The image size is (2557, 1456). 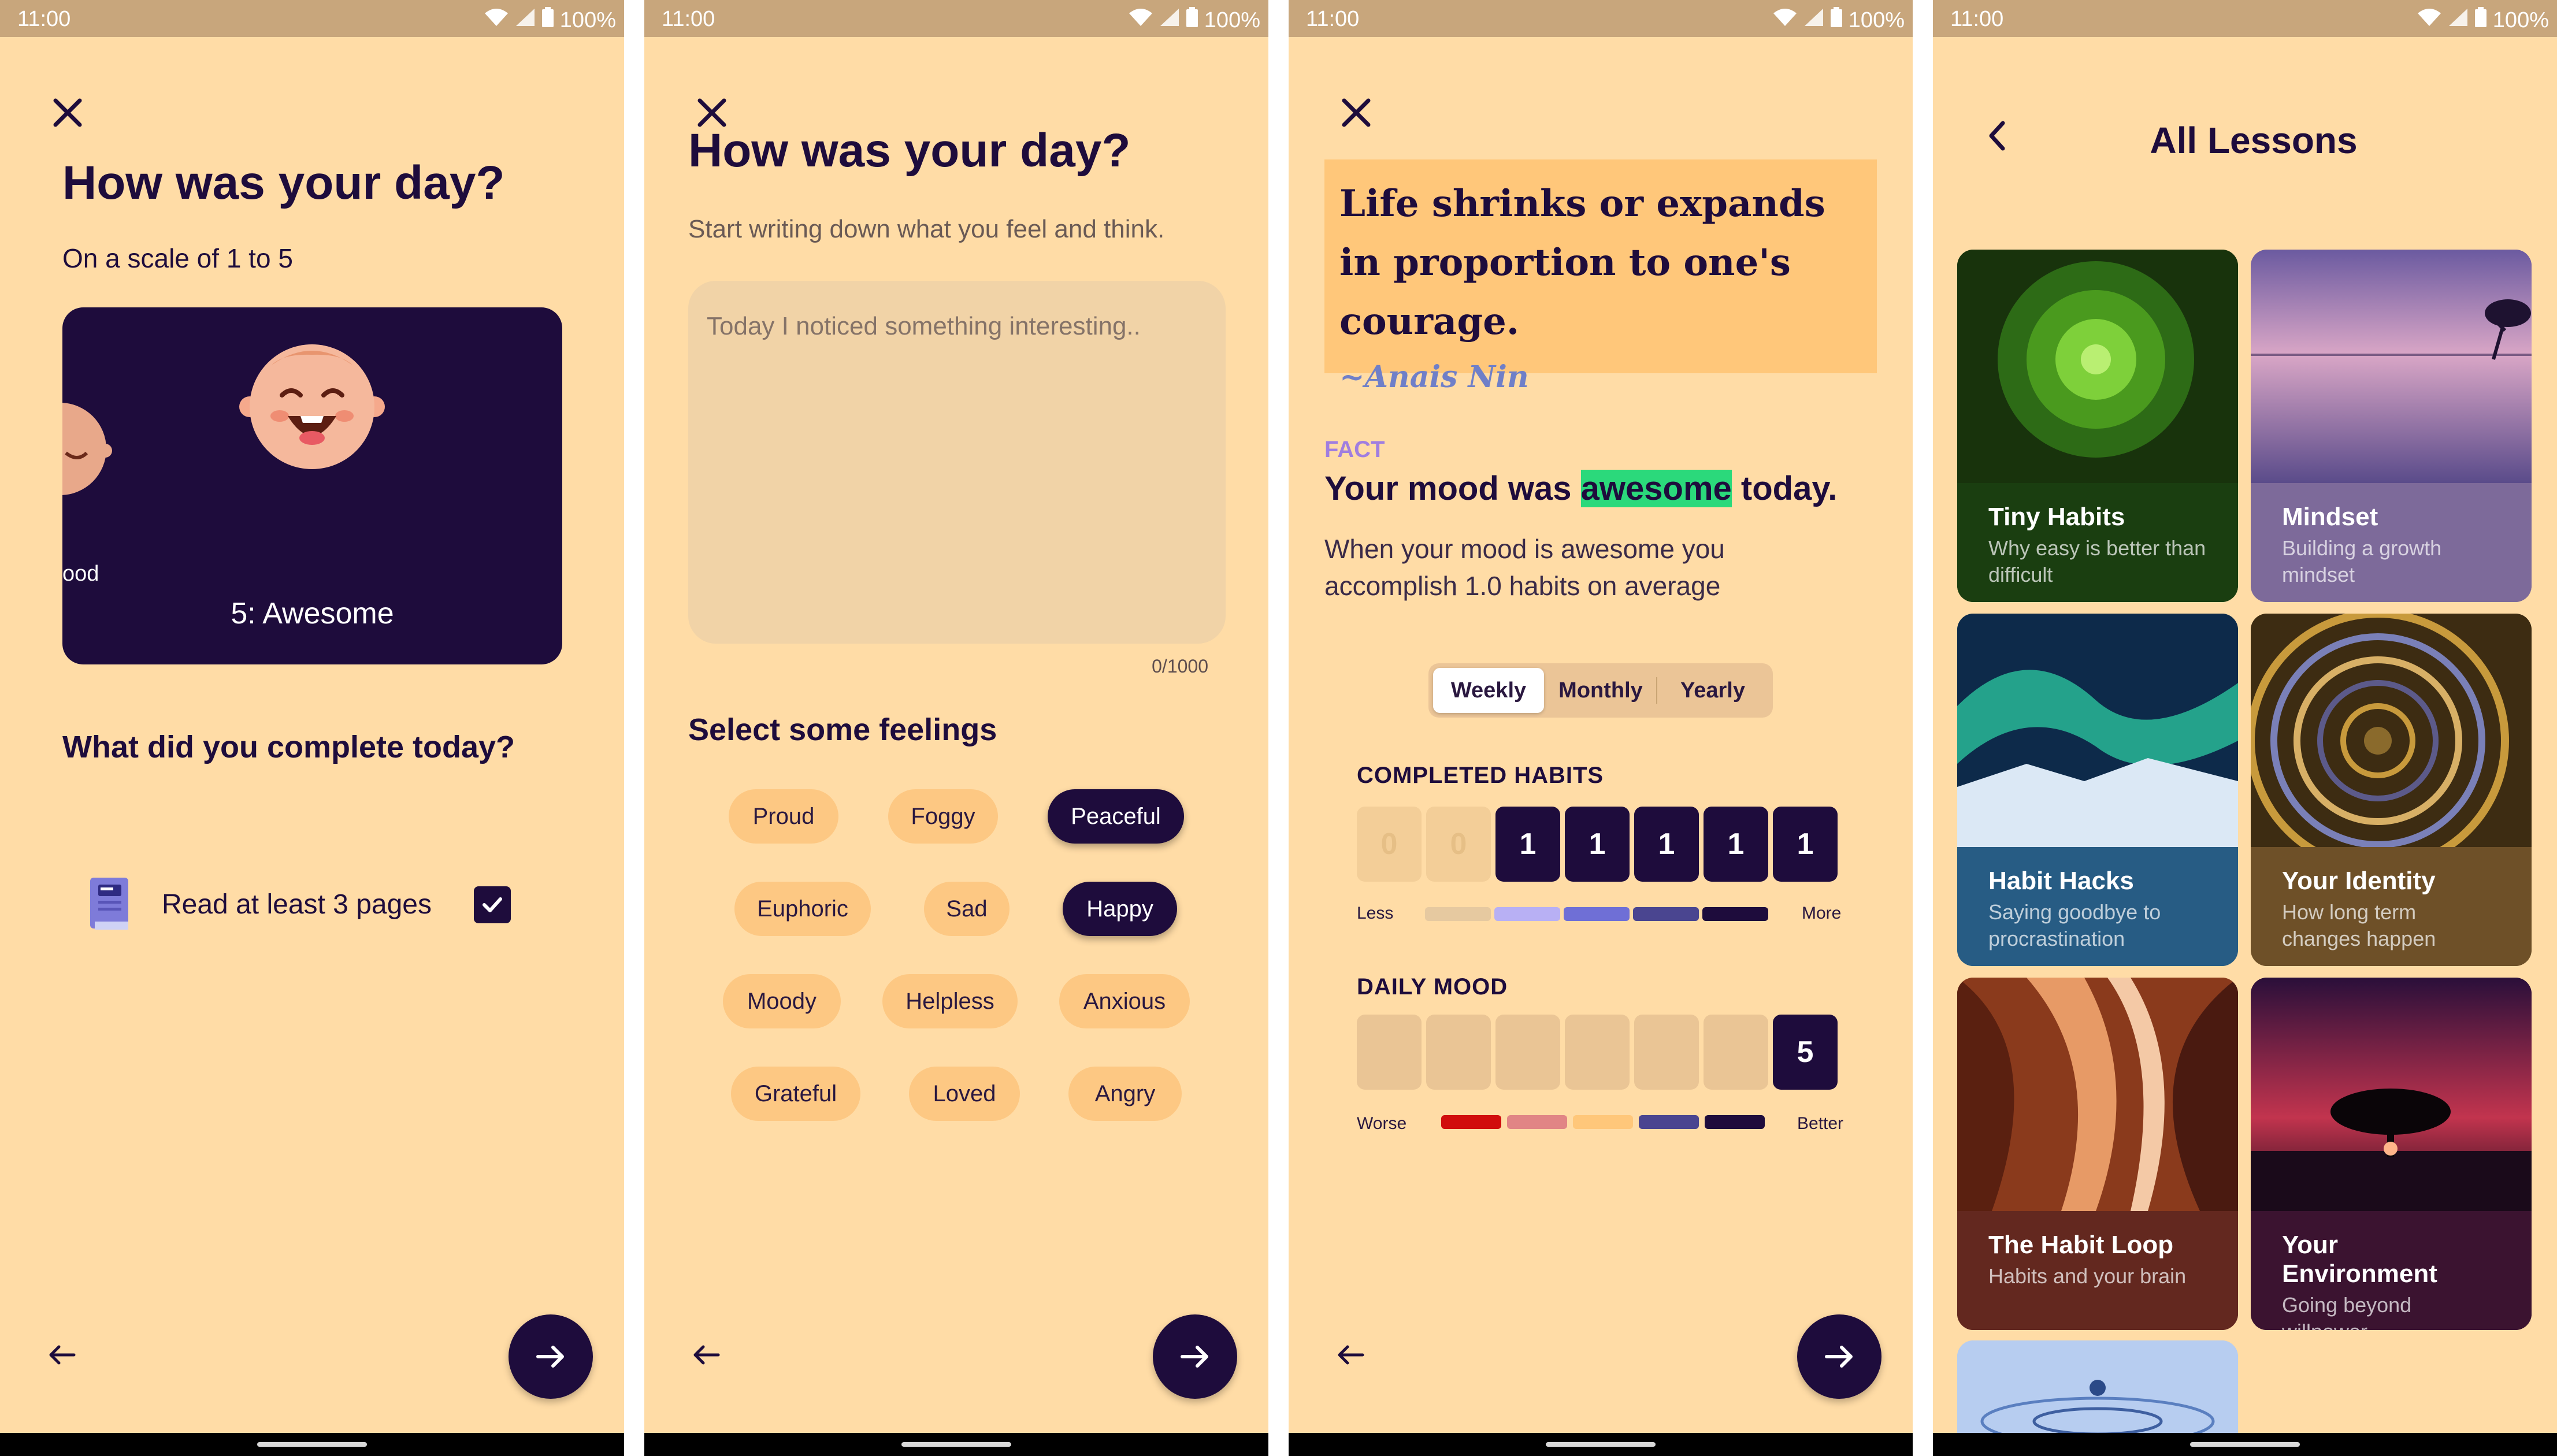 What do you see at coordinates (2359, 881) in the screenshot?
I see `lesson-title: Your Identity` at bounding box center [2359, 881].